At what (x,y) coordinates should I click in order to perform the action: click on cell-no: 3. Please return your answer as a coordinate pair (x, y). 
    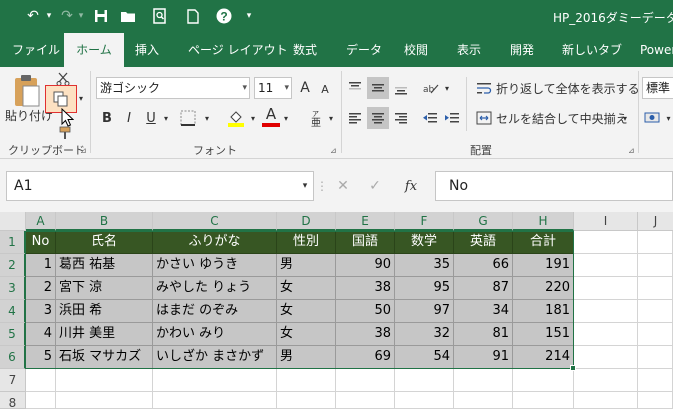
    Looking at the image, I should click on (41, 311).